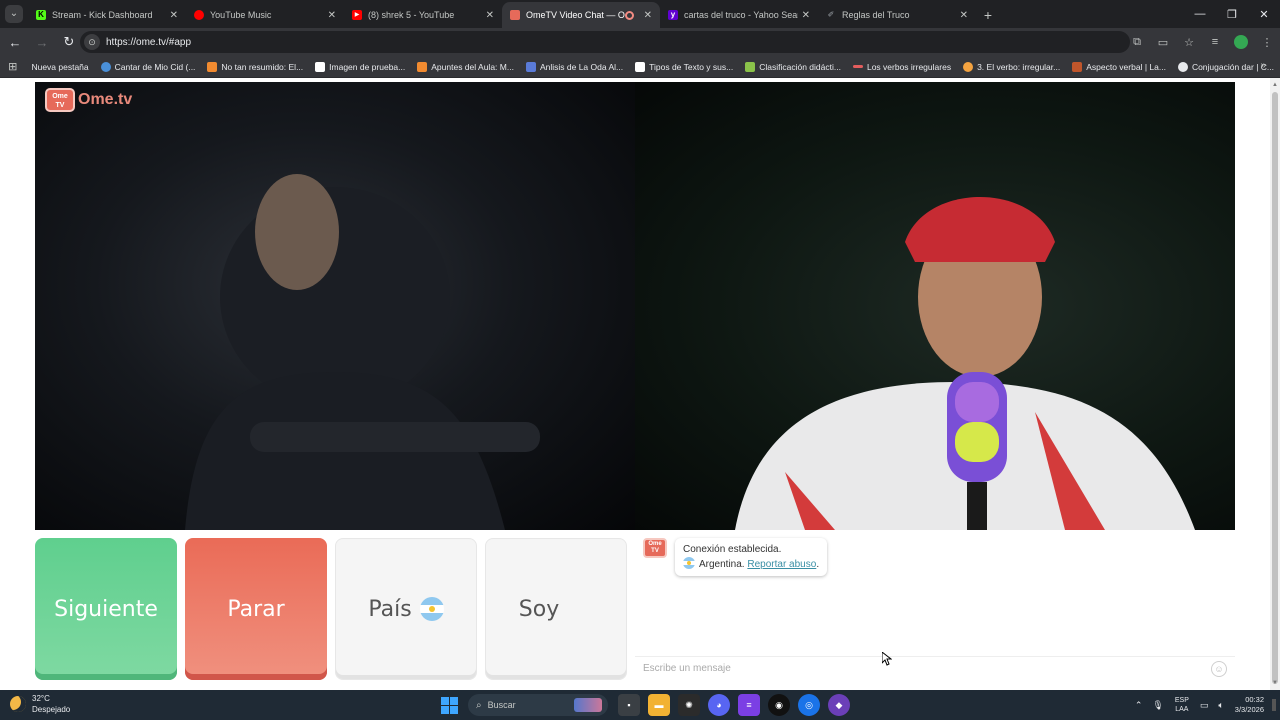  Describe the element at coordinates (857, 66) in the screenshot. I see `dash-icon` at that location.